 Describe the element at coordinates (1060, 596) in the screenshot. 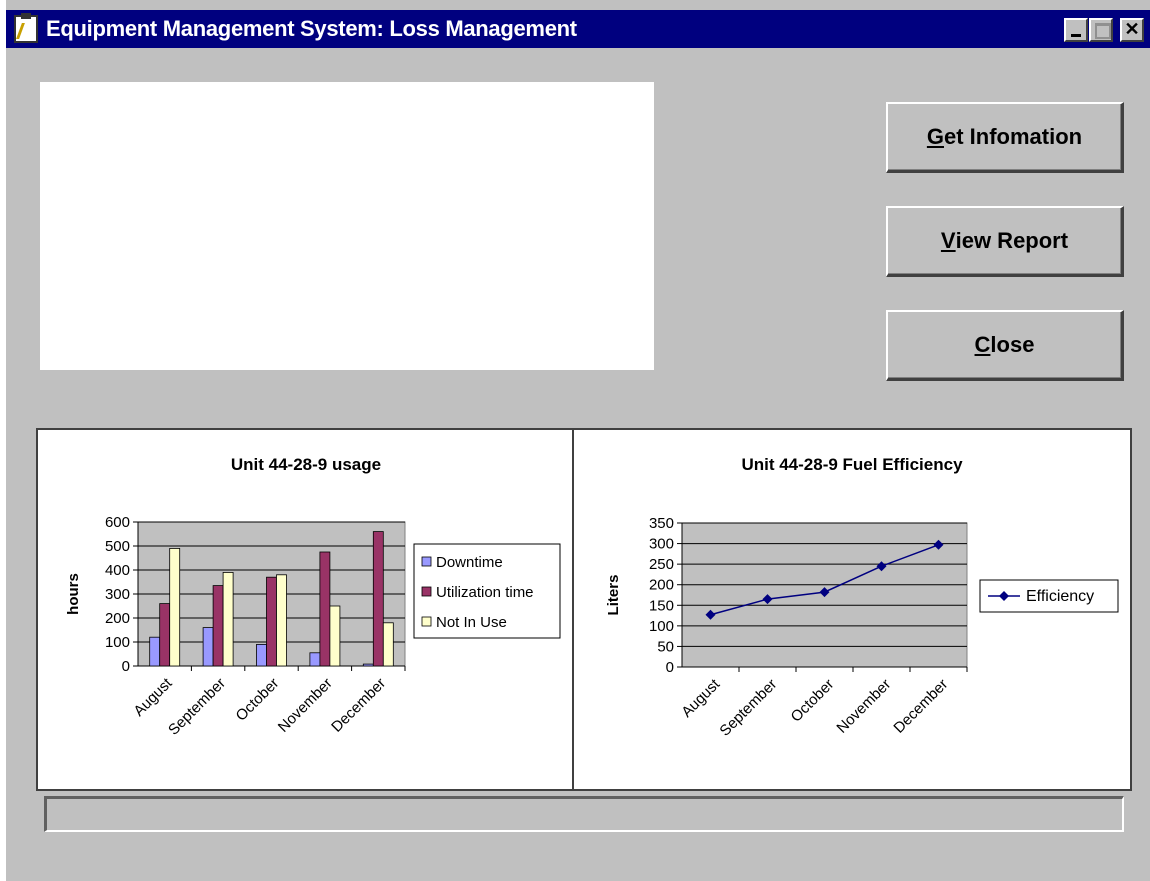

I see `legend-label: Efficiency` at that location.